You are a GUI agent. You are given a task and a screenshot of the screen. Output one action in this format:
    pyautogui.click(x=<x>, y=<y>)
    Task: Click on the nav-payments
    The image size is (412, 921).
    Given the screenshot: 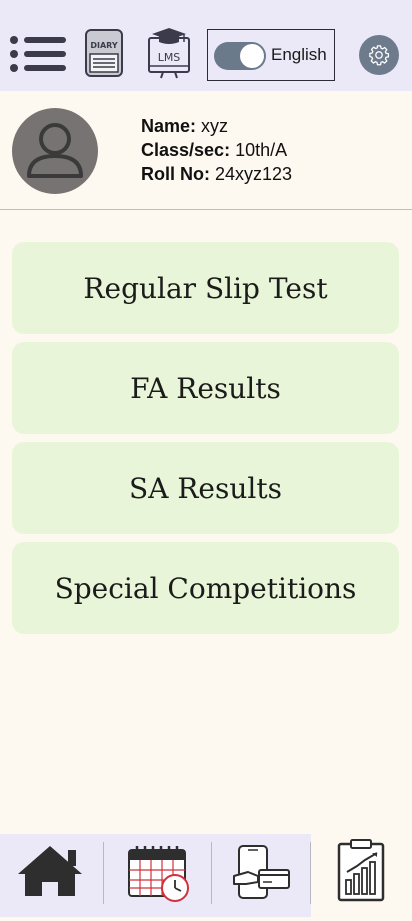 What is the action you would take?
    pyautogui.click(x=261, y=875)
    